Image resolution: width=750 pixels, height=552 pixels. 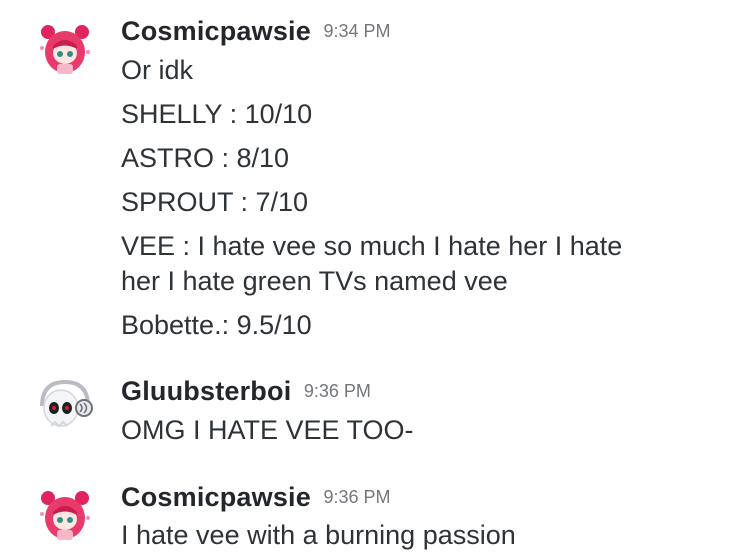 I want to click on message-text: SPROUT : 7/10, so click(x=215, y=202).